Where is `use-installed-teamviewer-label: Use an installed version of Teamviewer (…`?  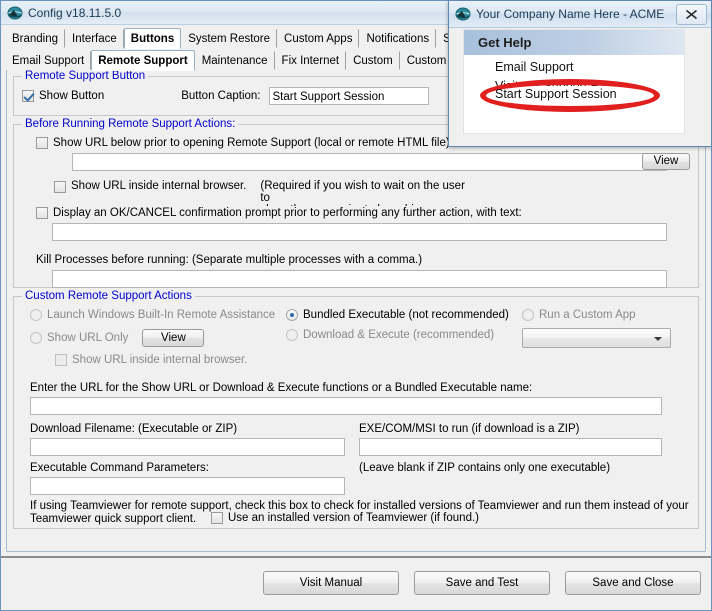 use-installed-teamviewer-label: Use an installed version of Teamviewer (… is located at coordinates (353, 518).